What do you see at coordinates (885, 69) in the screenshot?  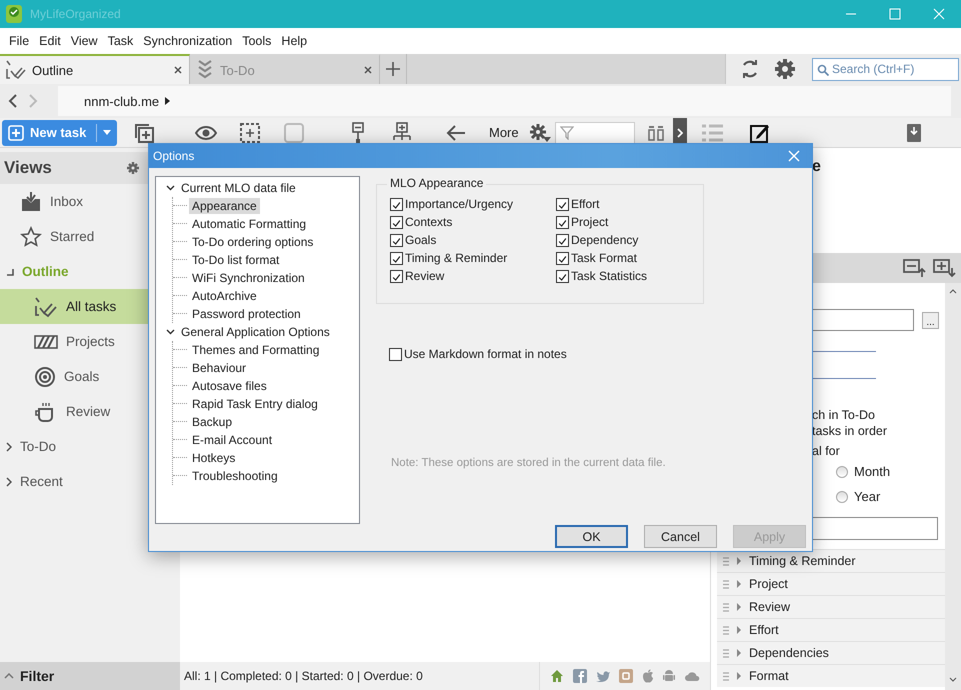 I see `search-field: Search (Ctrl+F)` at bounding box center [885, 69].